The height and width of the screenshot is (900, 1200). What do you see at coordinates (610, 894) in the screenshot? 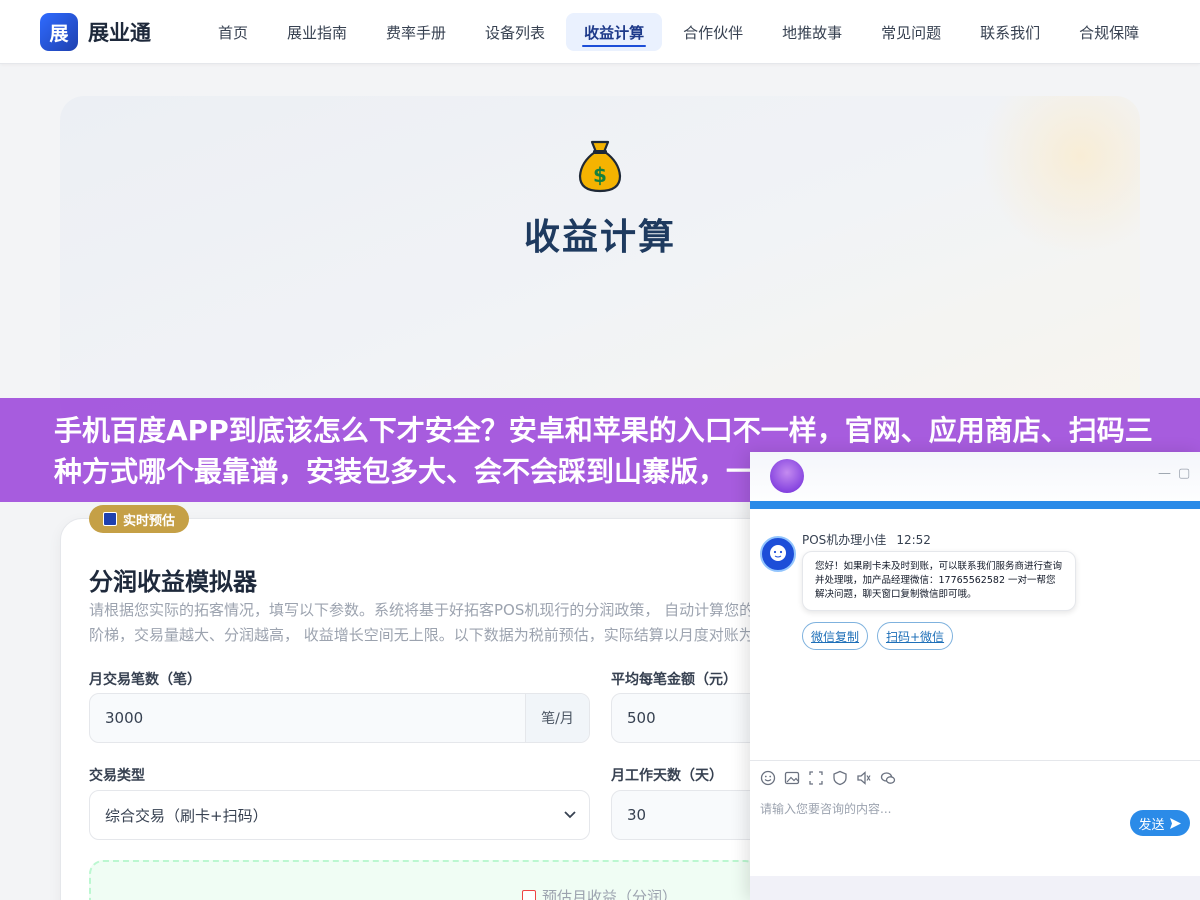
I see `result-label: 预估月收益（分润）` at bounding box center [610, 894].